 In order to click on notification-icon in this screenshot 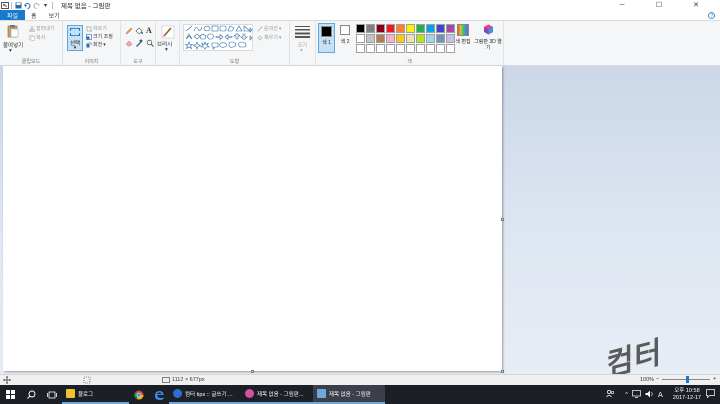, I will do `click(710, 394)`.